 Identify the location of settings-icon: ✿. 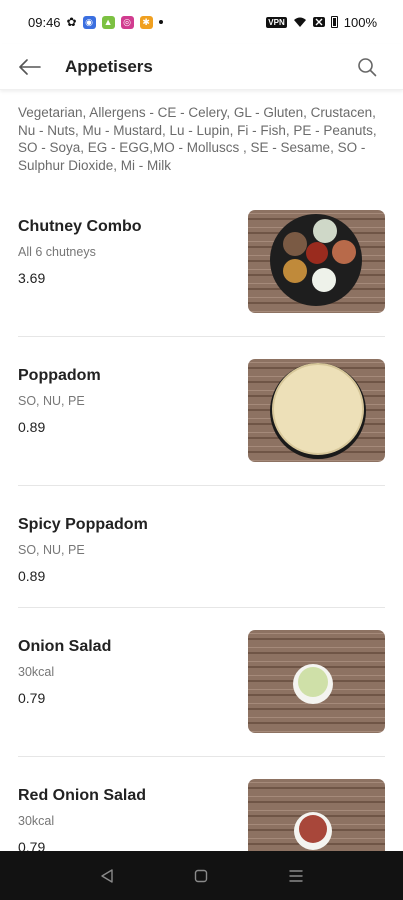
(71, 22).